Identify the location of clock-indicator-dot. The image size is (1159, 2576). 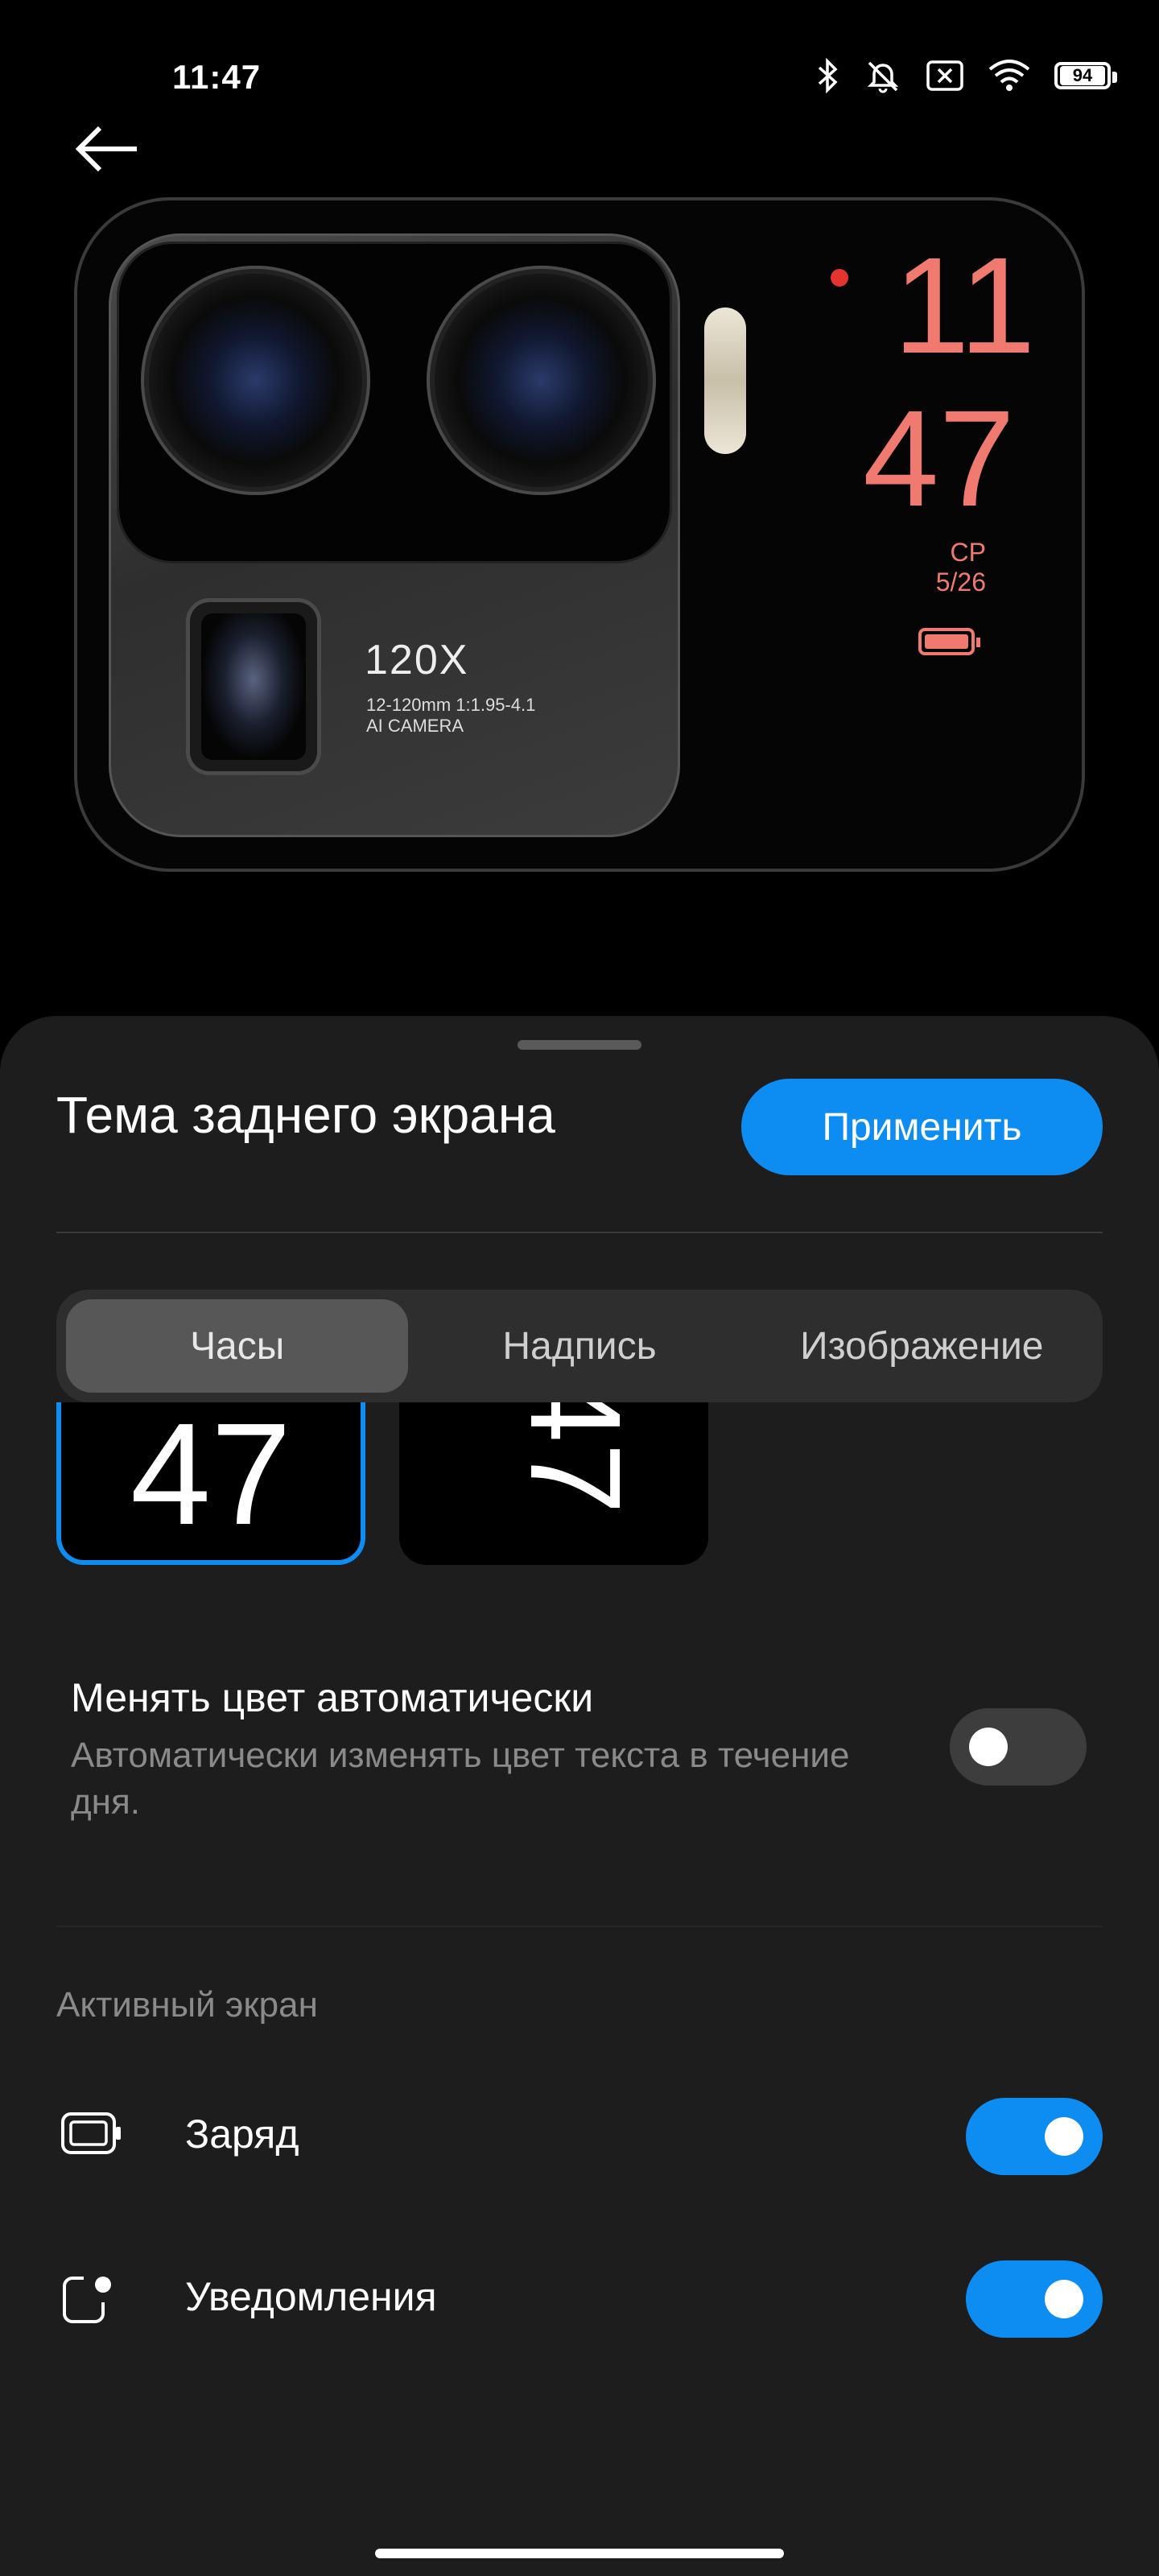
(840, 278).